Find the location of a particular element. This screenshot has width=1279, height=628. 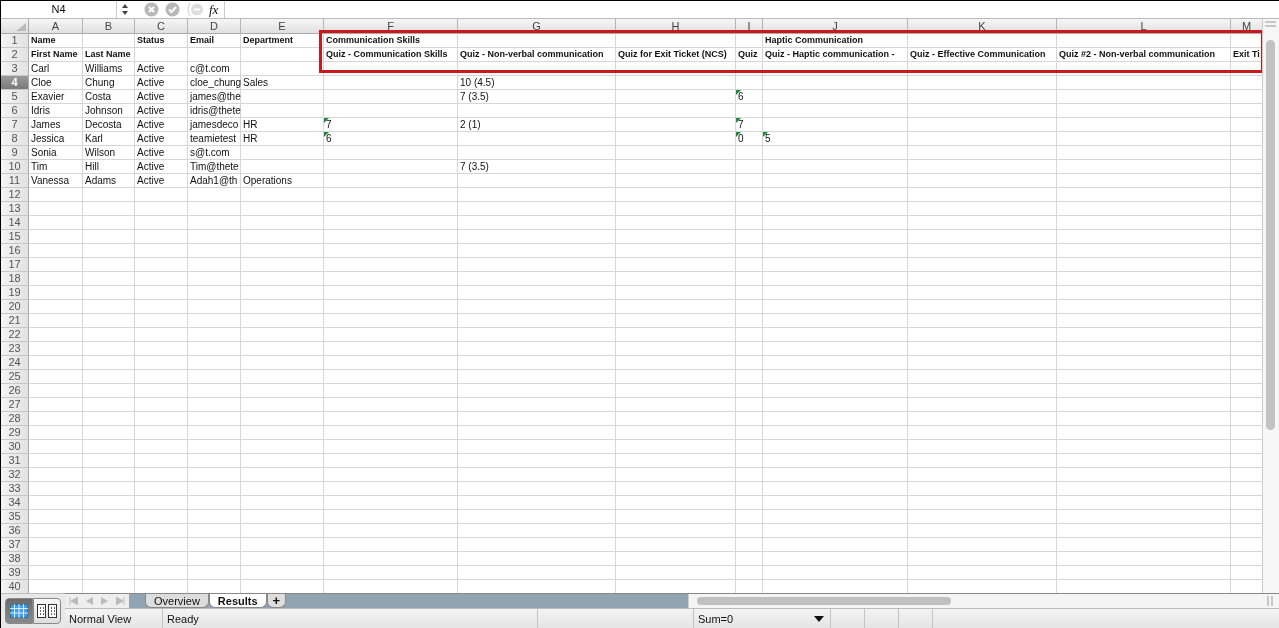

row-header: 1 is located at coordinates (15, 41).